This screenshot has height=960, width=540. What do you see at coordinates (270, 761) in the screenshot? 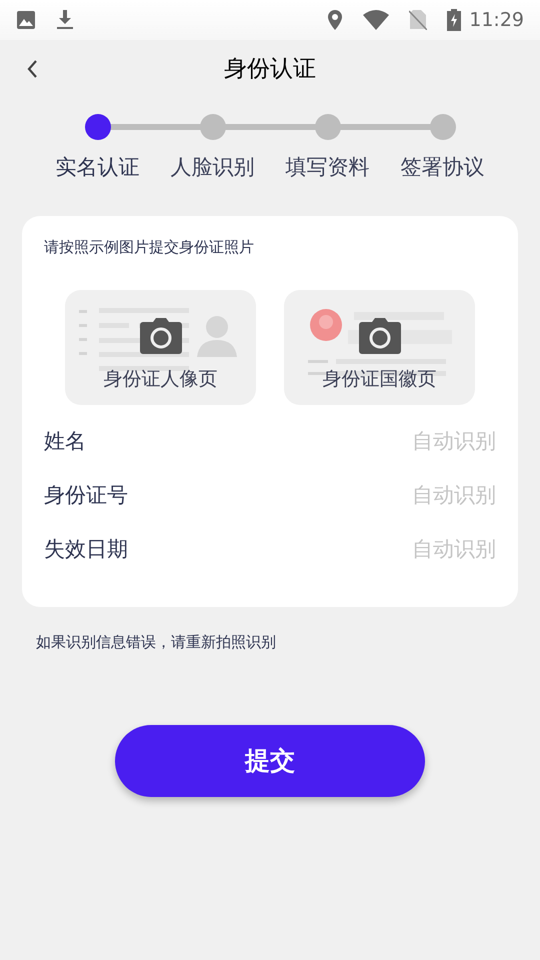
I see `submit-button: 提交` at bounding box center [270, 761].